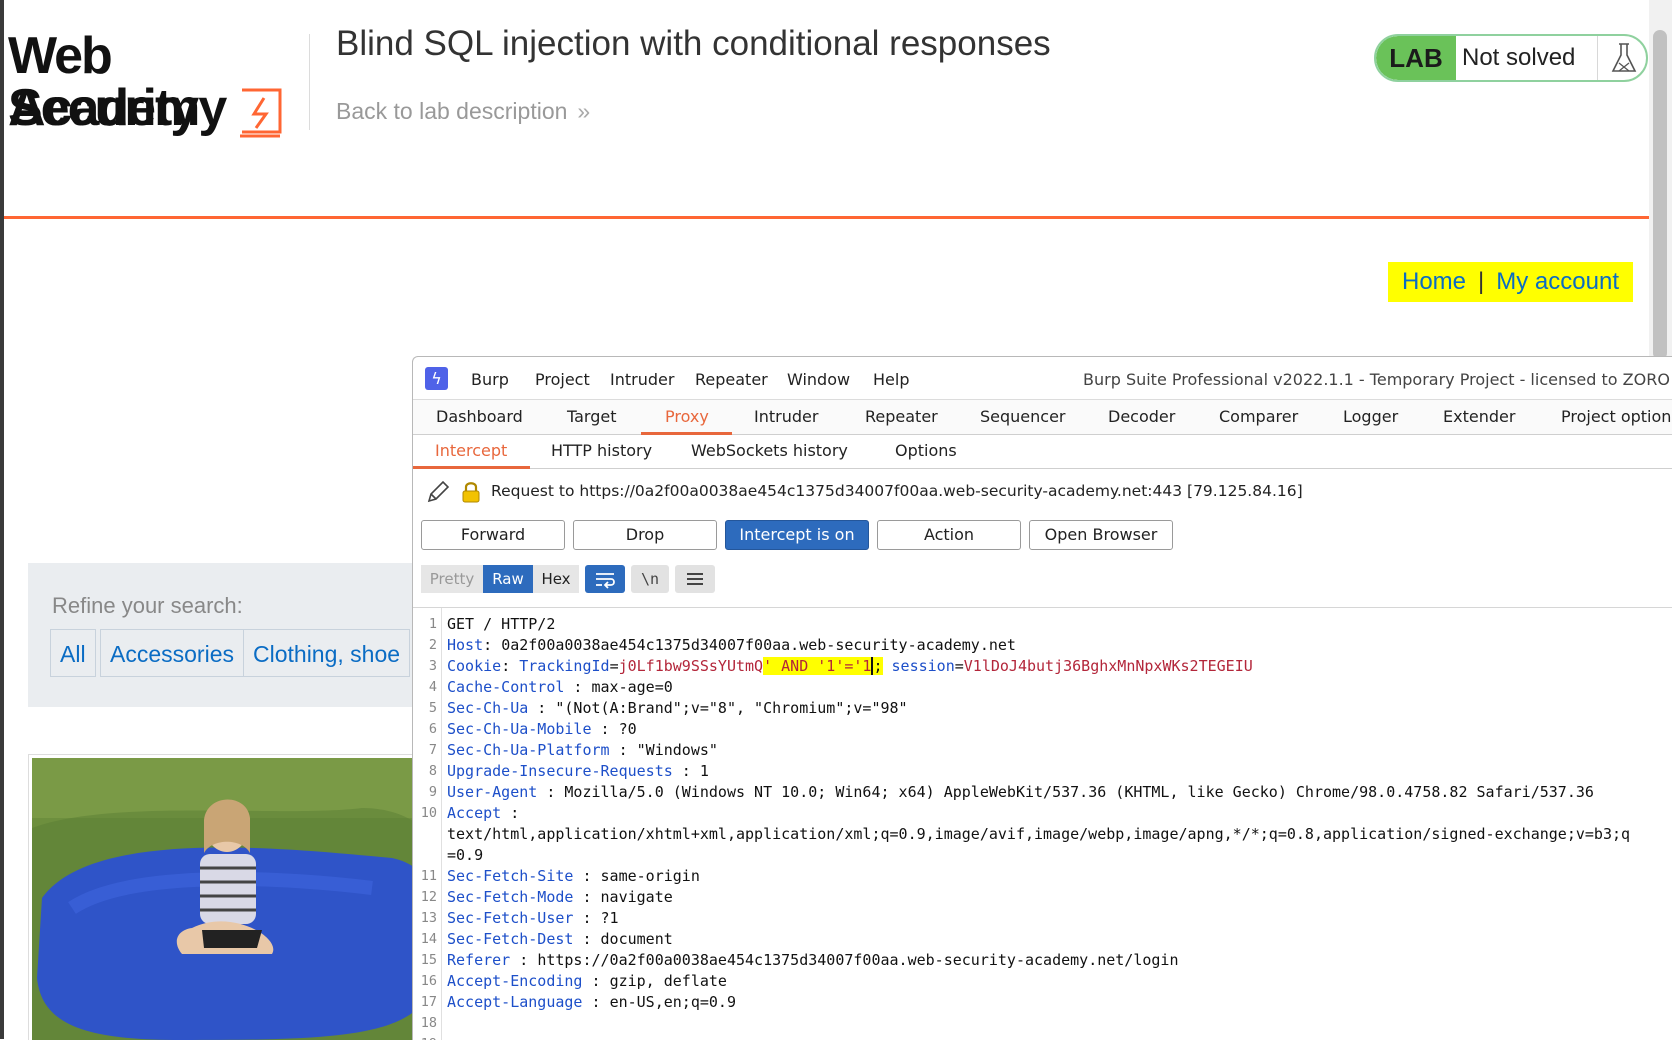  Describe the element at coordinates (471, 451) in the screenshot. I see `subtab-intercept: Intercept` at that location.